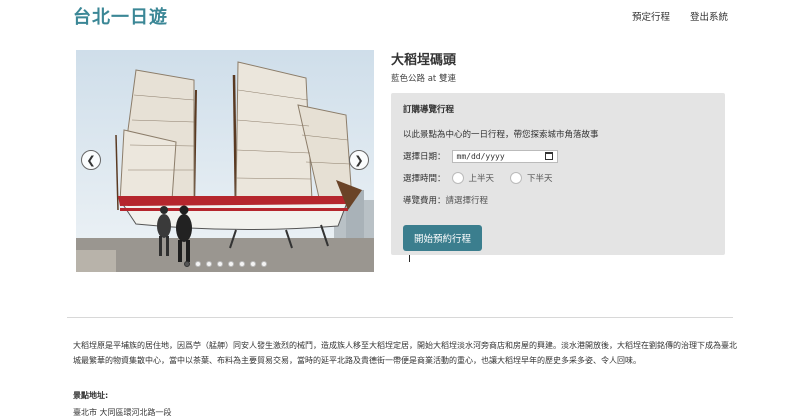  I want to click on top-nav: 預定行程 登出系統, so click(680, 16).